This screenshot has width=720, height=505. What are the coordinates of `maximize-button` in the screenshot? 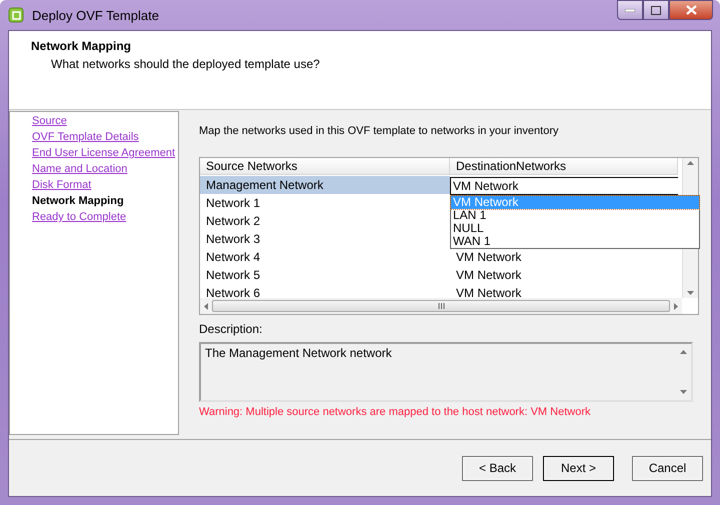 It's located at (656, 10).